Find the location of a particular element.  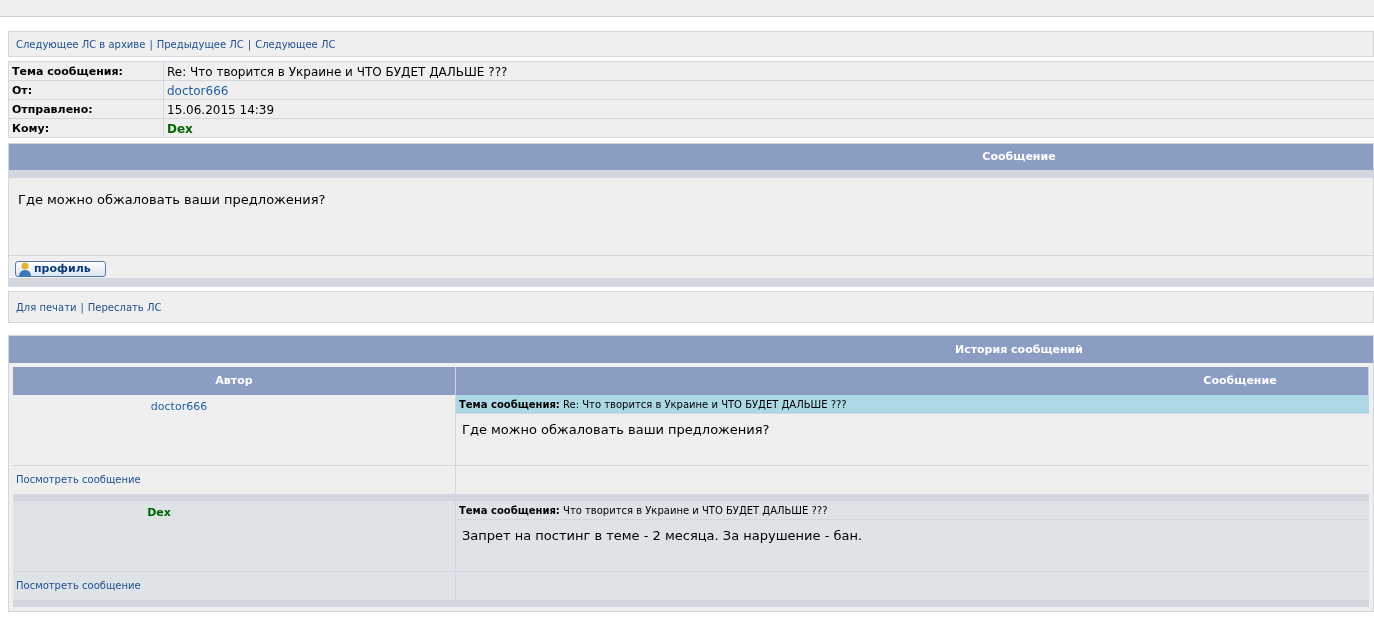

message-header: Сообщение is located at coordinates (691, 157).